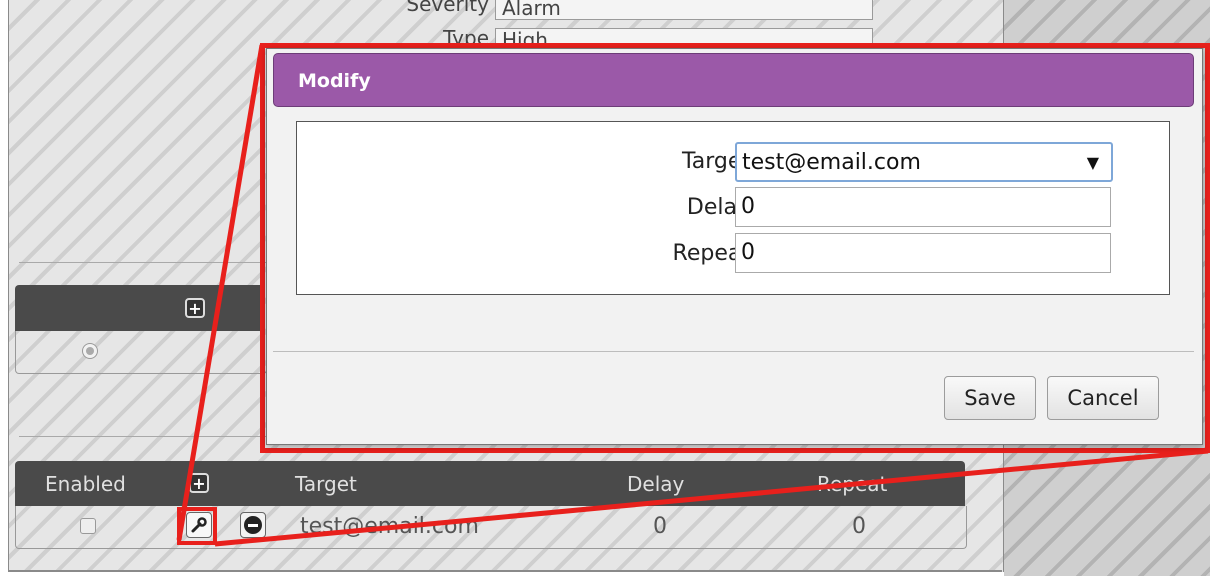  Describe the element at coordinates (491, 527) in the screenshot. I see `table-row: test@email.com 0 0` at that location.